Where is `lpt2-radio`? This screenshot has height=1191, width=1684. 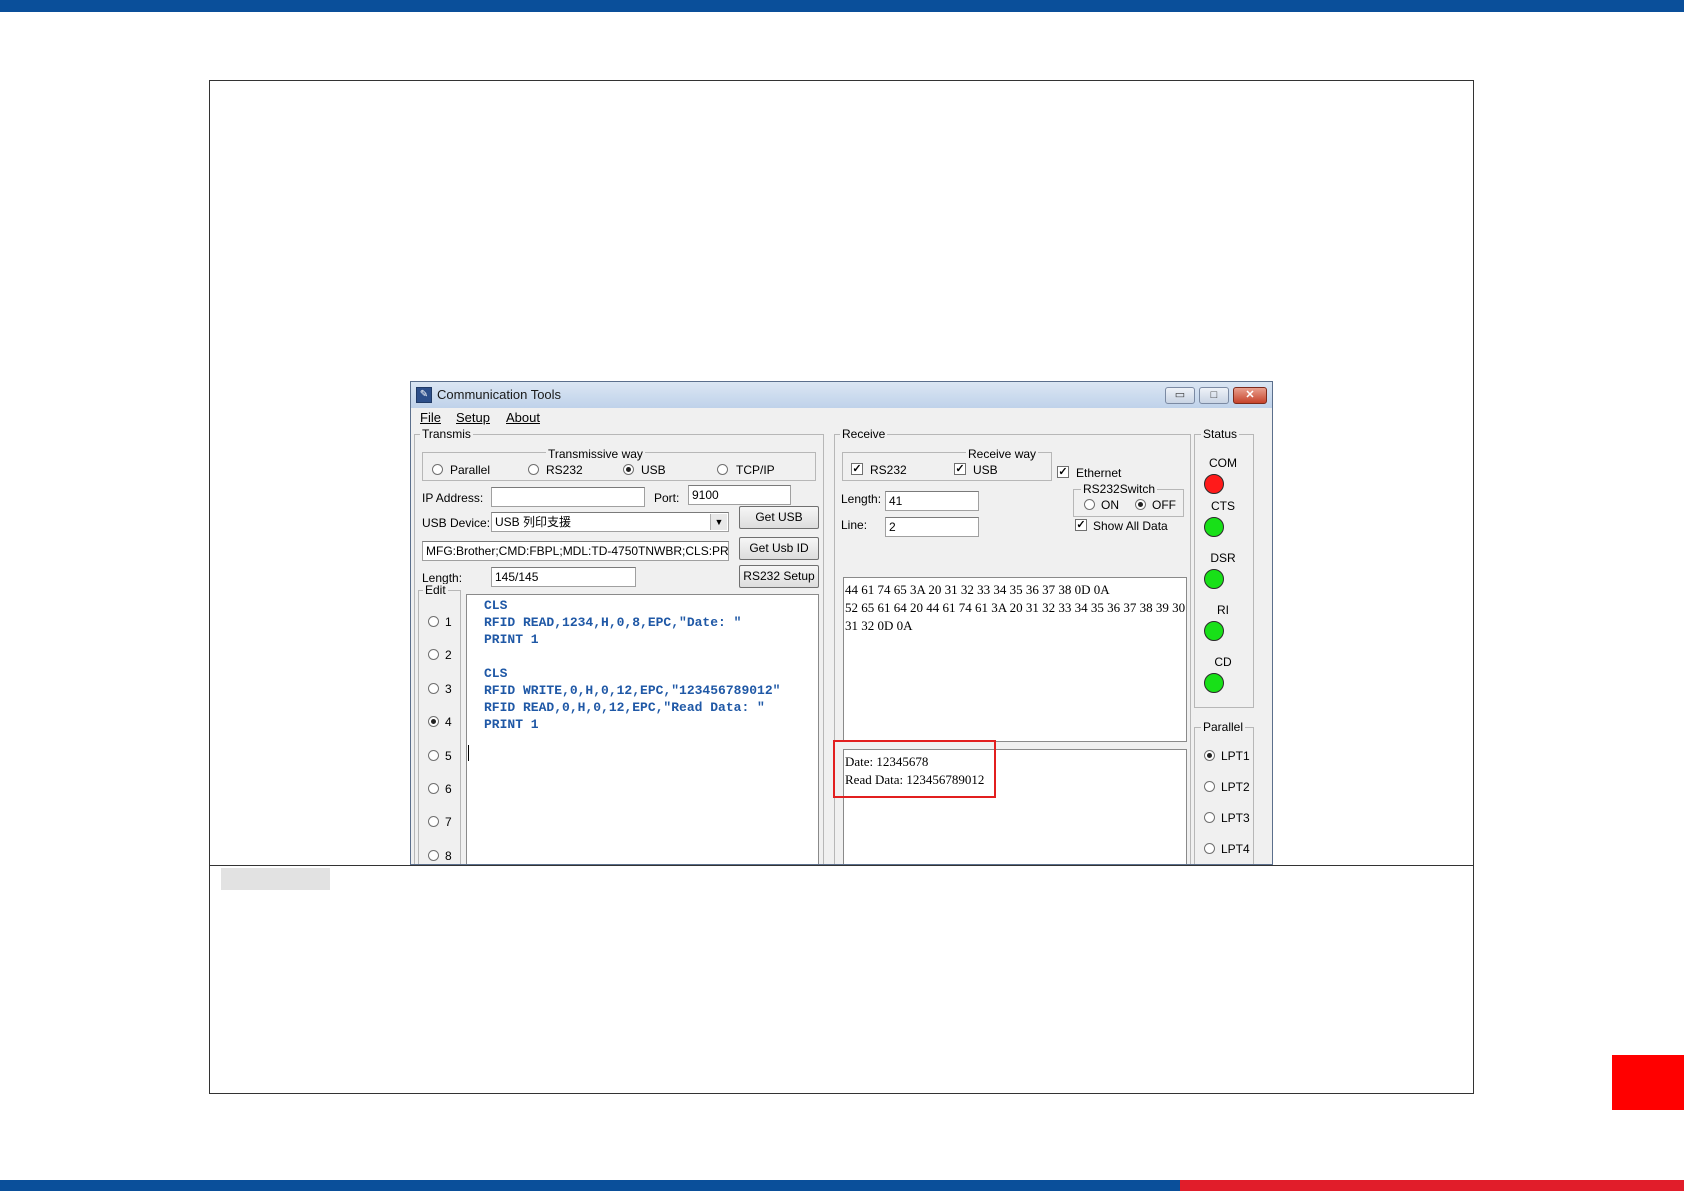 lpt2-radio is located at coordinates (1209, 786).